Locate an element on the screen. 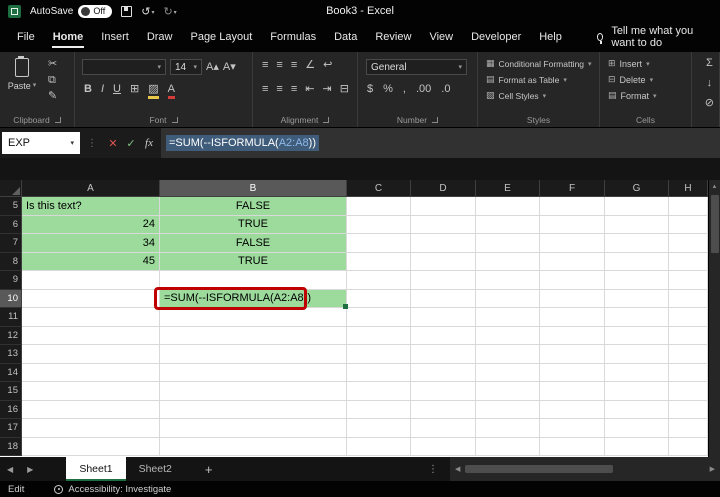 Image resolution: width=720 pixels, height=497 pixels. cell-G16 is located at coordinates (637, 409).